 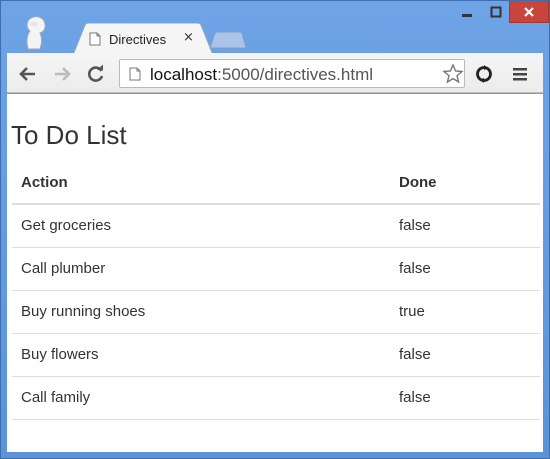 I want to click on menu-icon, so click(x=520, y=74).